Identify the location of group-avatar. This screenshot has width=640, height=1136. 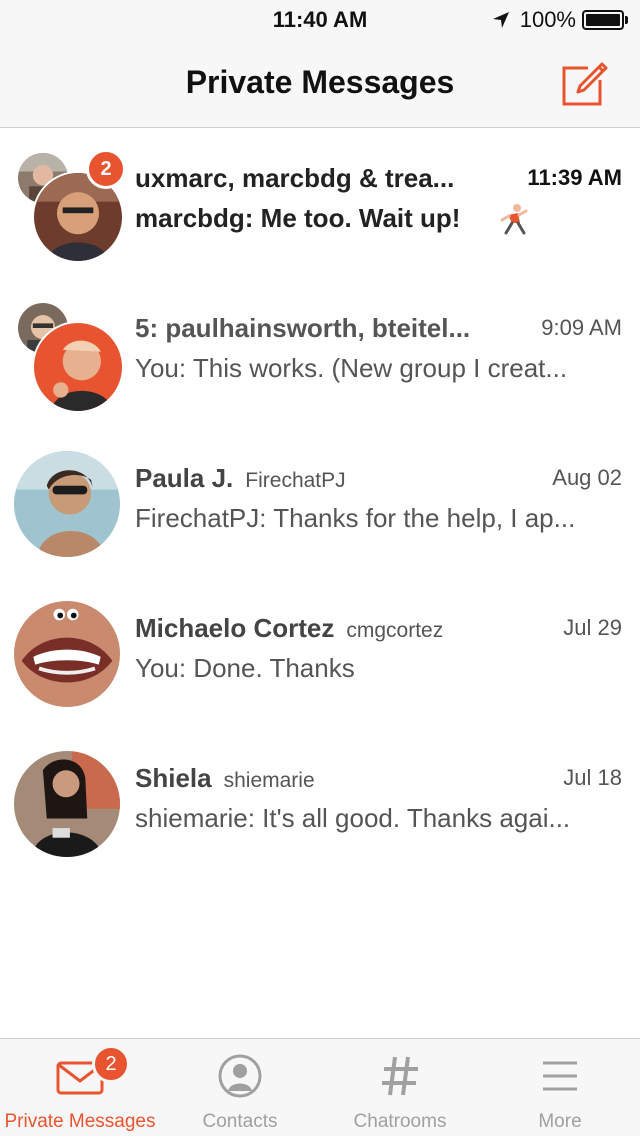
(68, 356).